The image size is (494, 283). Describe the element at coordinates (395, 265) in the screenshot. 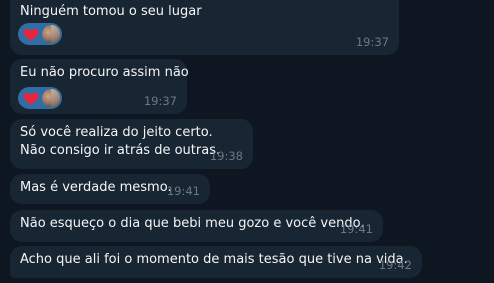

I see `message-time: 19:42` at that location.